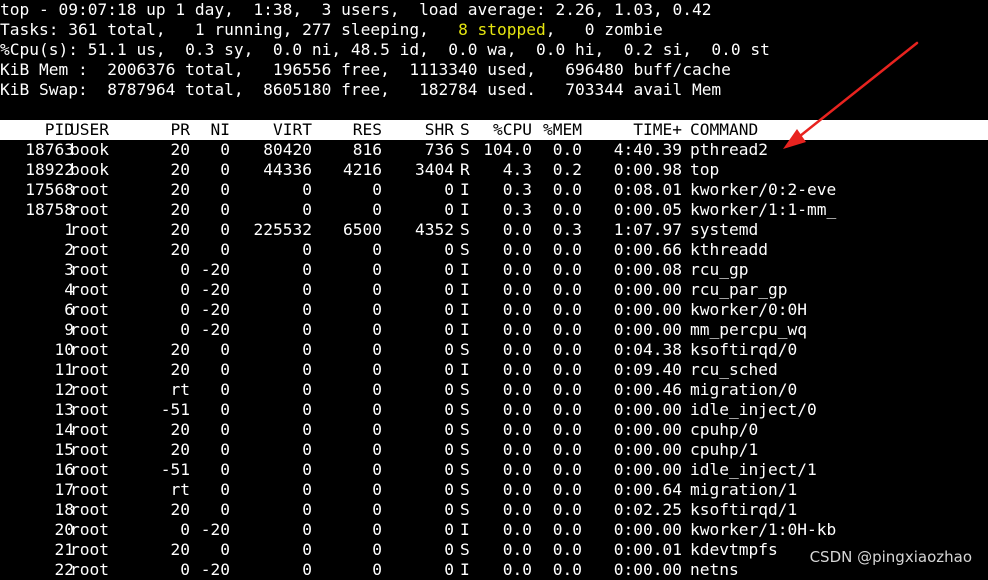  I want to click on csdn-watermark: CSDN @pingxiaozhao, so click(890, 557).